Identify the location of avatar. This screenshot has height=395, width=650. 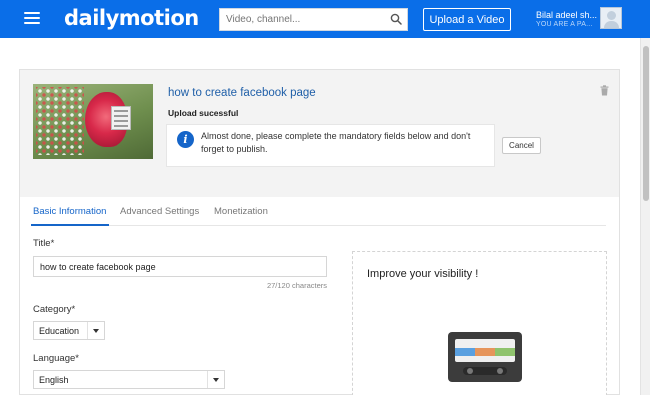
(611, 18).